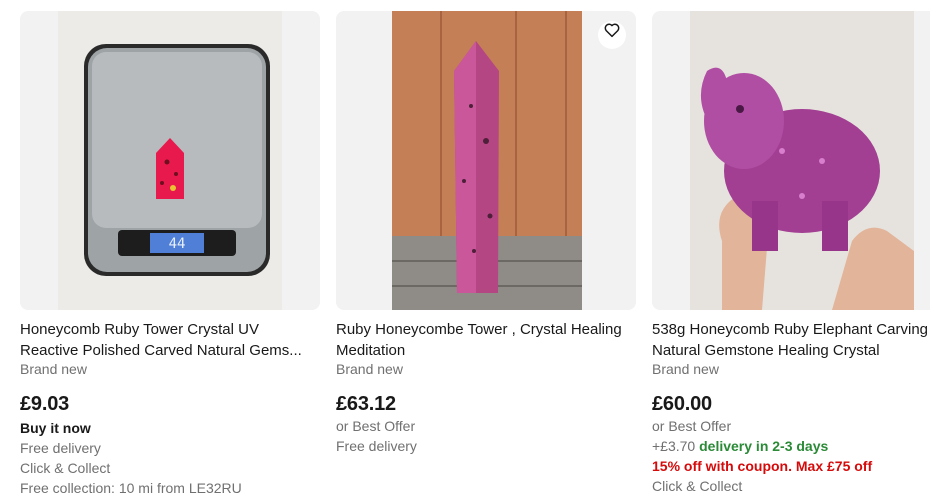 This screenshot has height=500, width=930. Describe the element at coordinates (612, 30) in the screenshot. I see `heart-outline-icon` at that location.